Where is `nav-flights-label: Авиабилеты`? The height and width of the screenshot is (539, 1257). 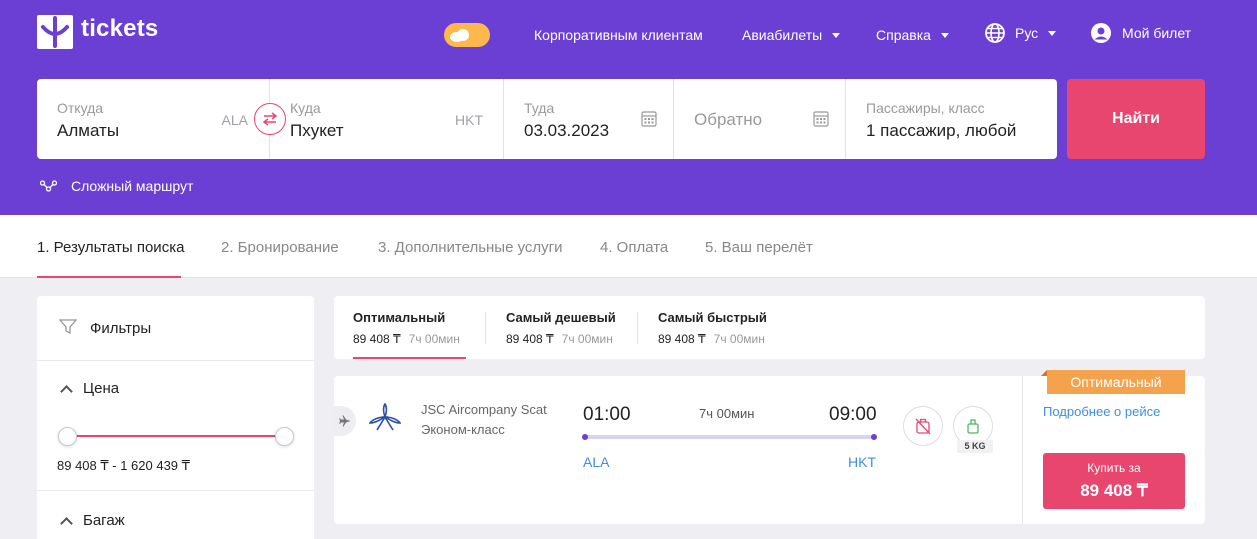 nav-flights-label: Авиабилеты is located at coordinates (782, 35).